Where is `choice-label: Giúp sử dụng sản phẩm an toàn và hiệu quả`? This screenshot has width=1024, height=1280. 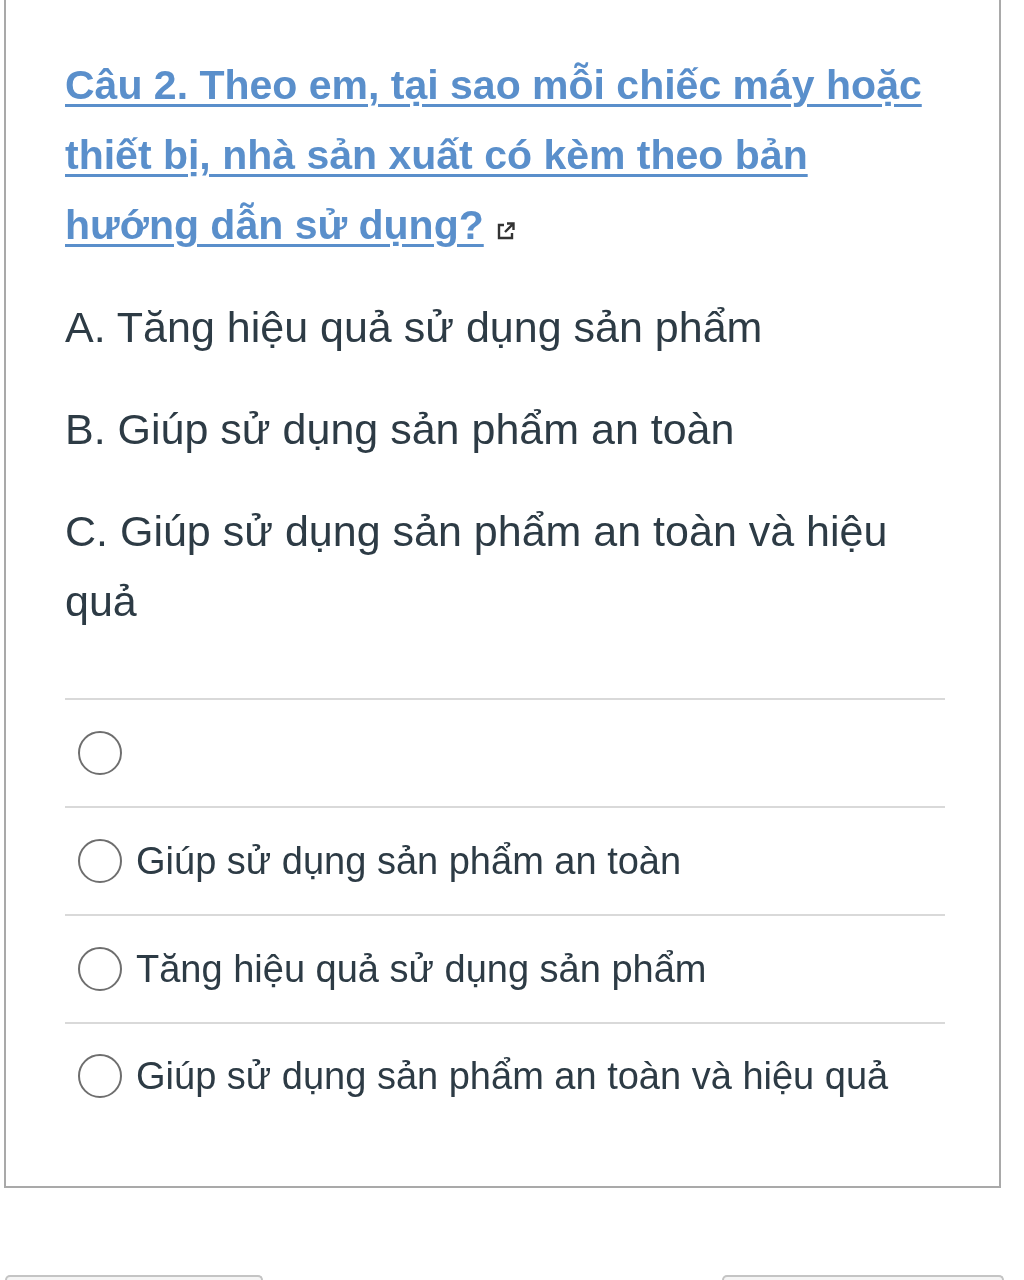 choice-label: Giúp sử dụng sản phẩm an toàn và hiệu quả is located at coordinates (512, 1076).